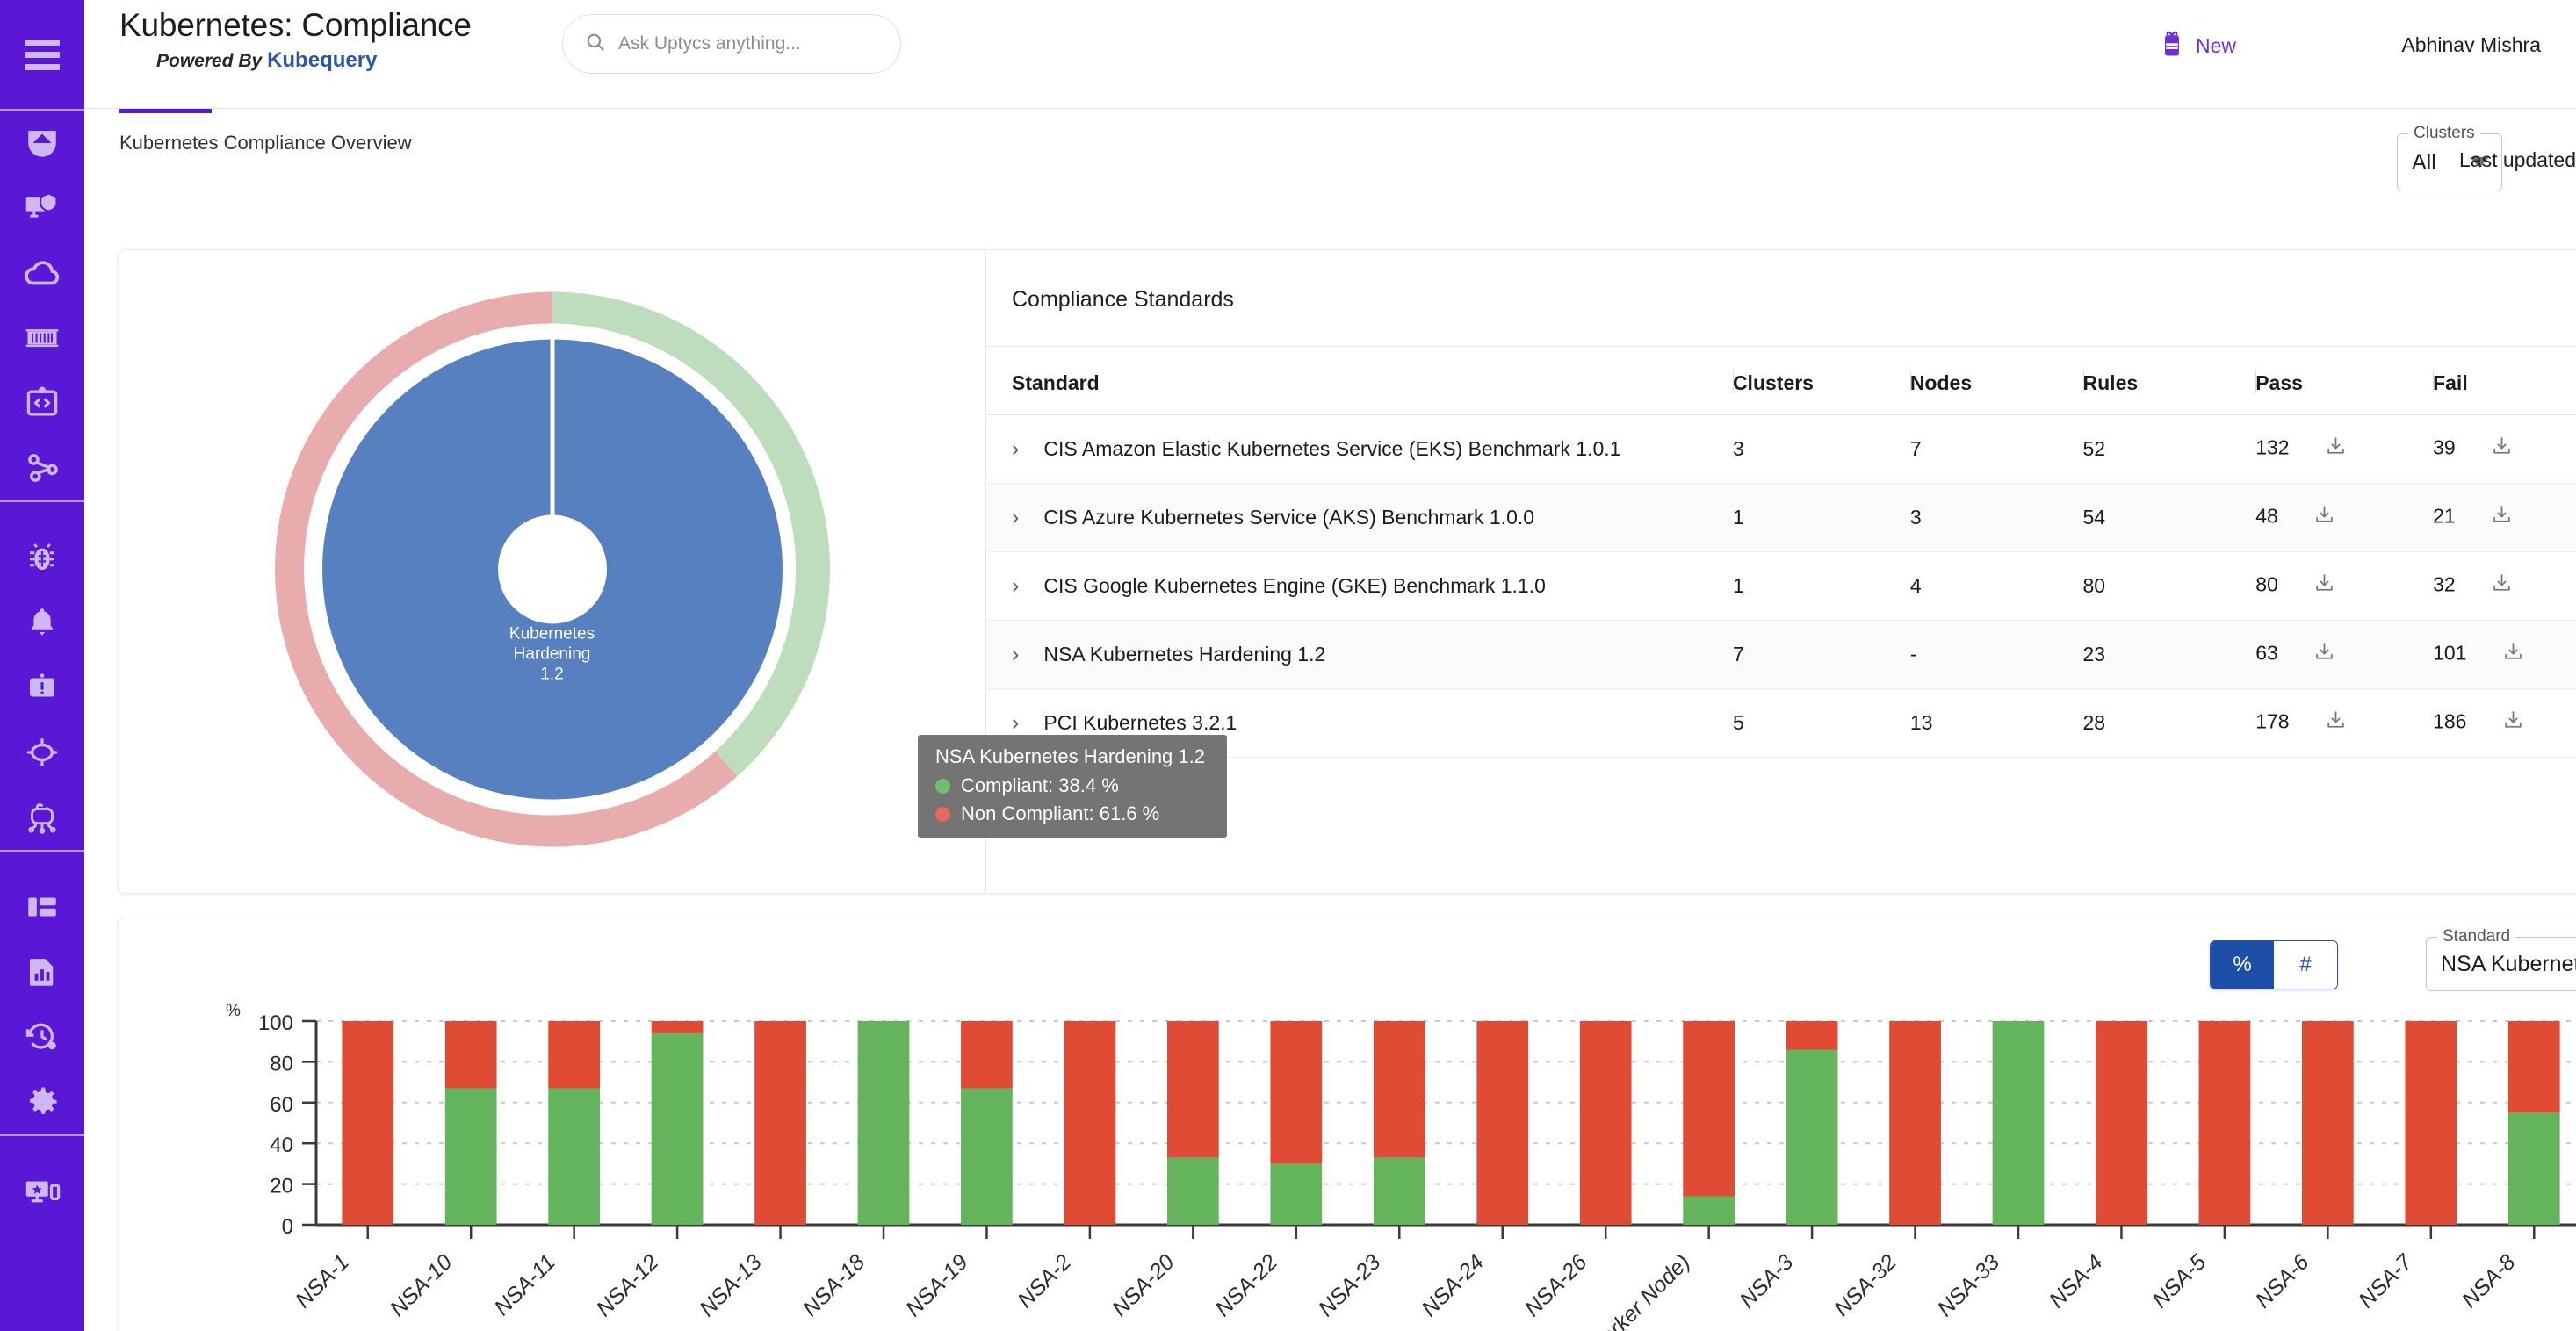 The width and height of the screenshot is (2576, 1331). What do you see at coordinates (42, 818) in the screenshot?
I see `sidebar-item-intelligence` at bounding box center [42, 818].